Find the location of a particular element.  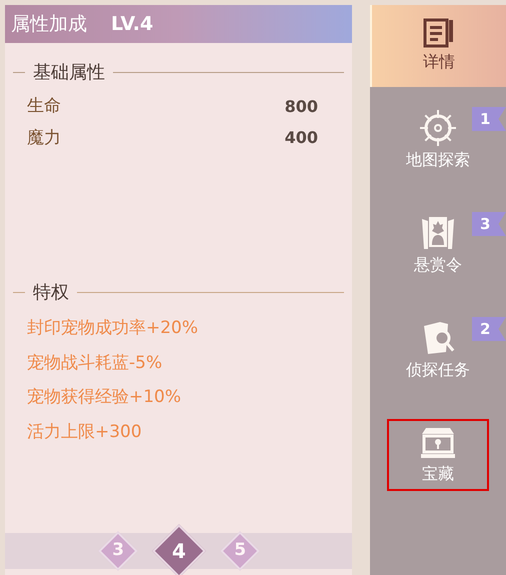

side-tab: 侦探任务 2 is located at coordinates (438, 349).